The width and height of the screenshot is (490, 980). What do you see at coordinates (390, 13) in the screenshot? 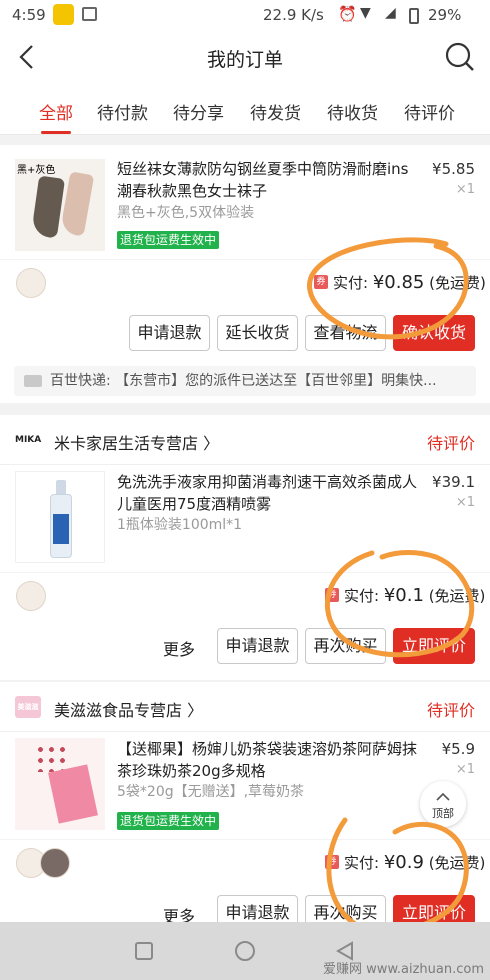
I see `signal-icon: ◢` at bounding box center [390, 13].